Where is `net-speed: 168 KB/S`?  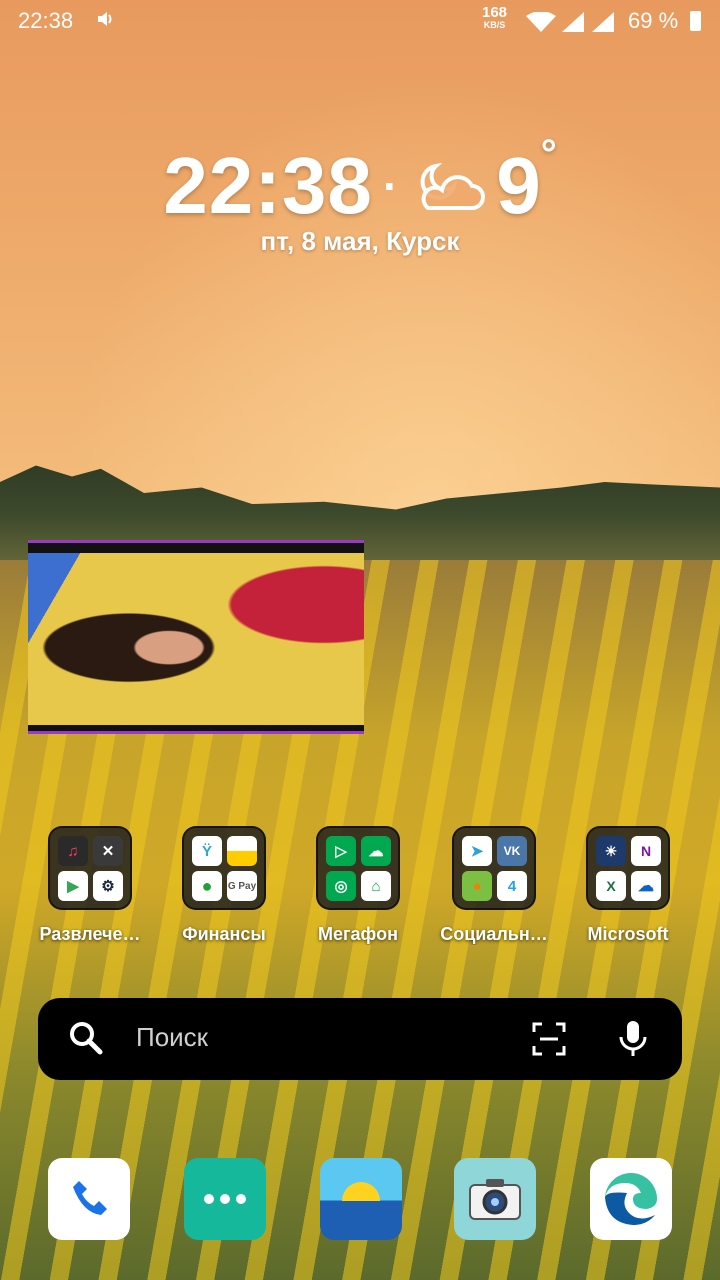
net-speed: 168 KB/S is located at coordinates (495, 18).